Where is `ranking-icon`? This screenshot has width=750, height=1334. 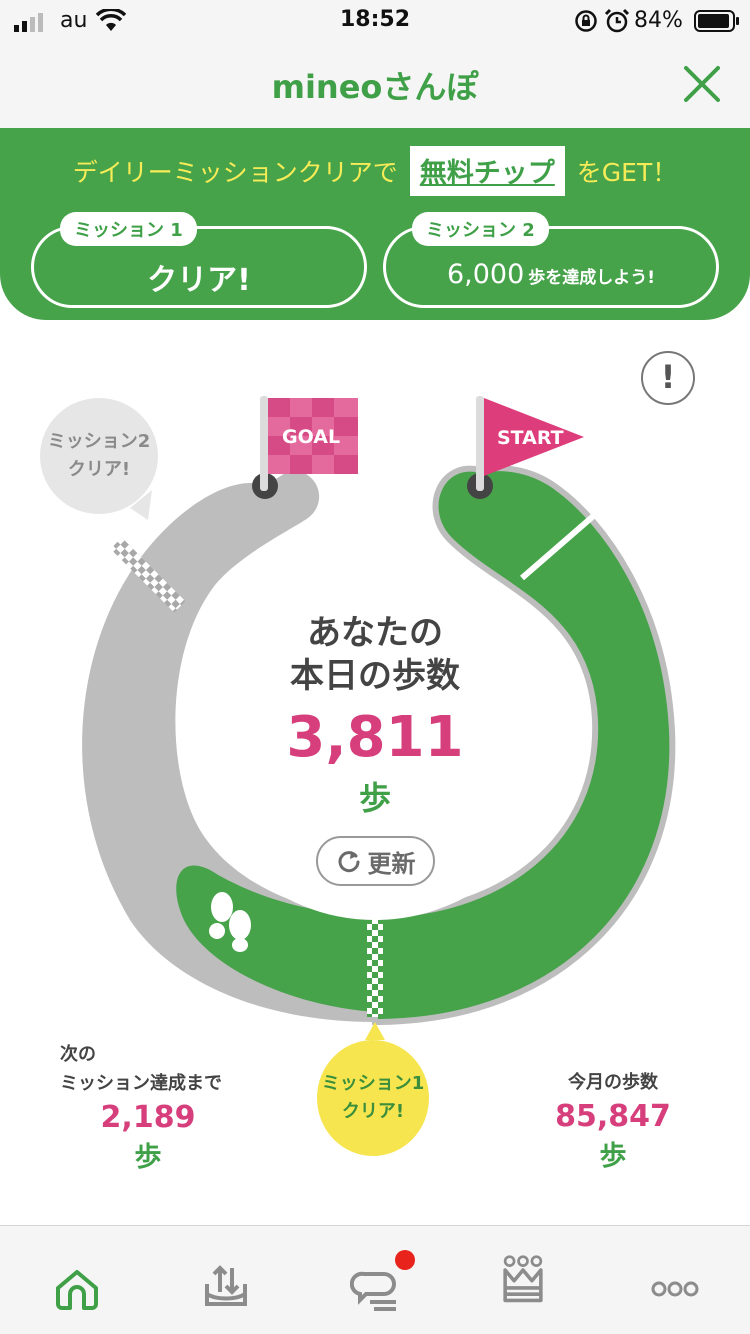 ranking-icon is located at coordinates (523, 1279).